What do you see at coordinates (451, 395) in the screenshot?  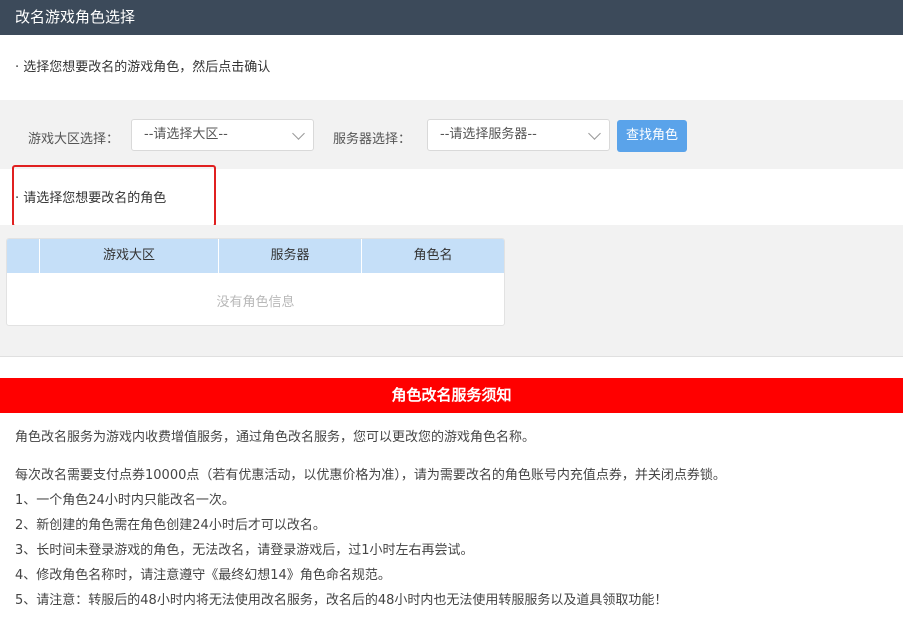 I see `notice-title: 角色改名服务须知` at bounding box center [451, 395].